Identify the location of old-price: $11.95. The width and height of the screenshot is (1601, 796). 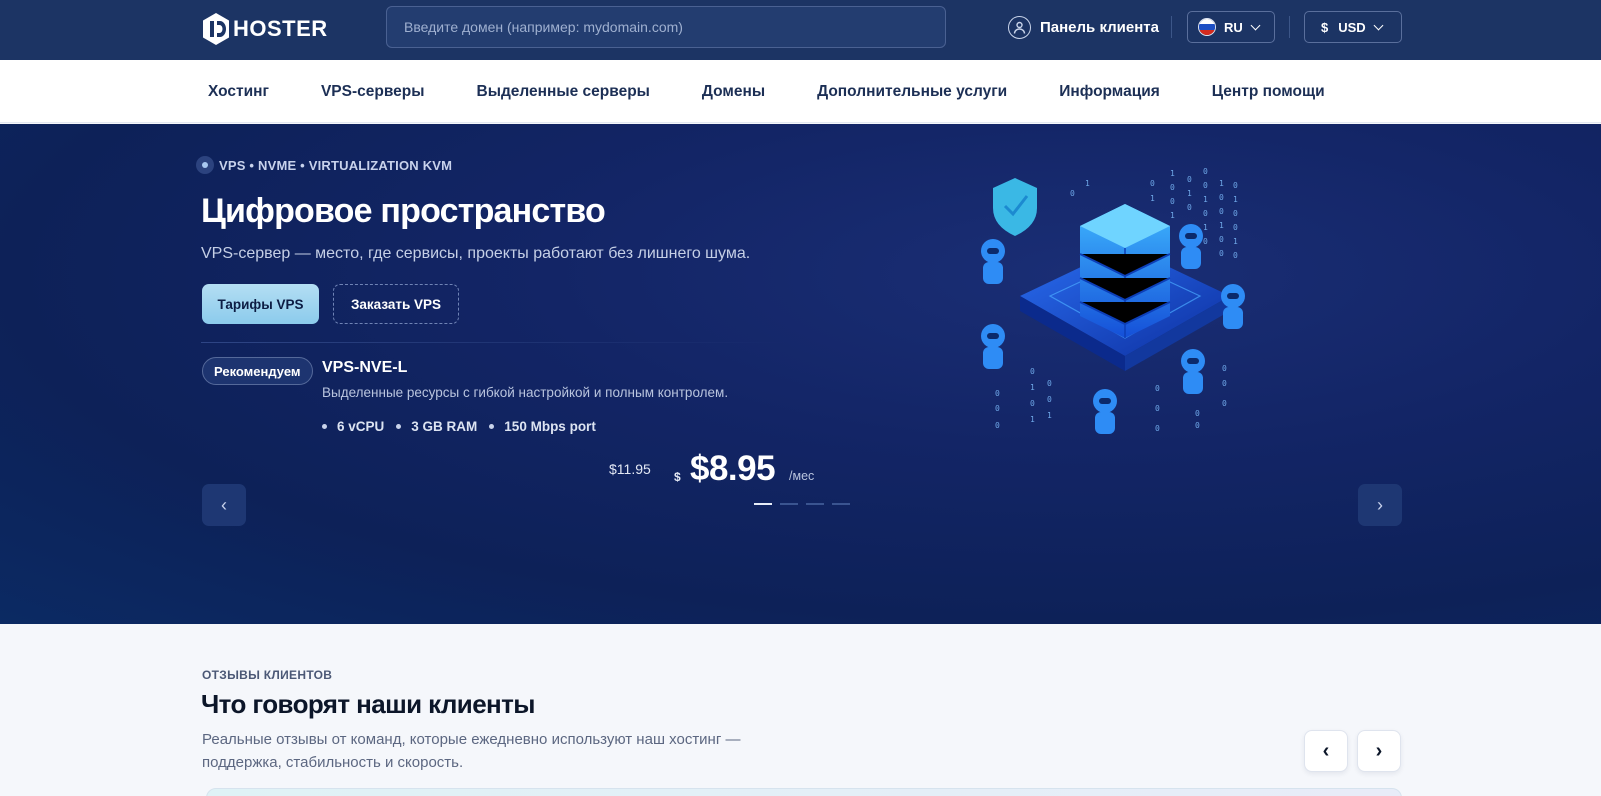
(630, 469).